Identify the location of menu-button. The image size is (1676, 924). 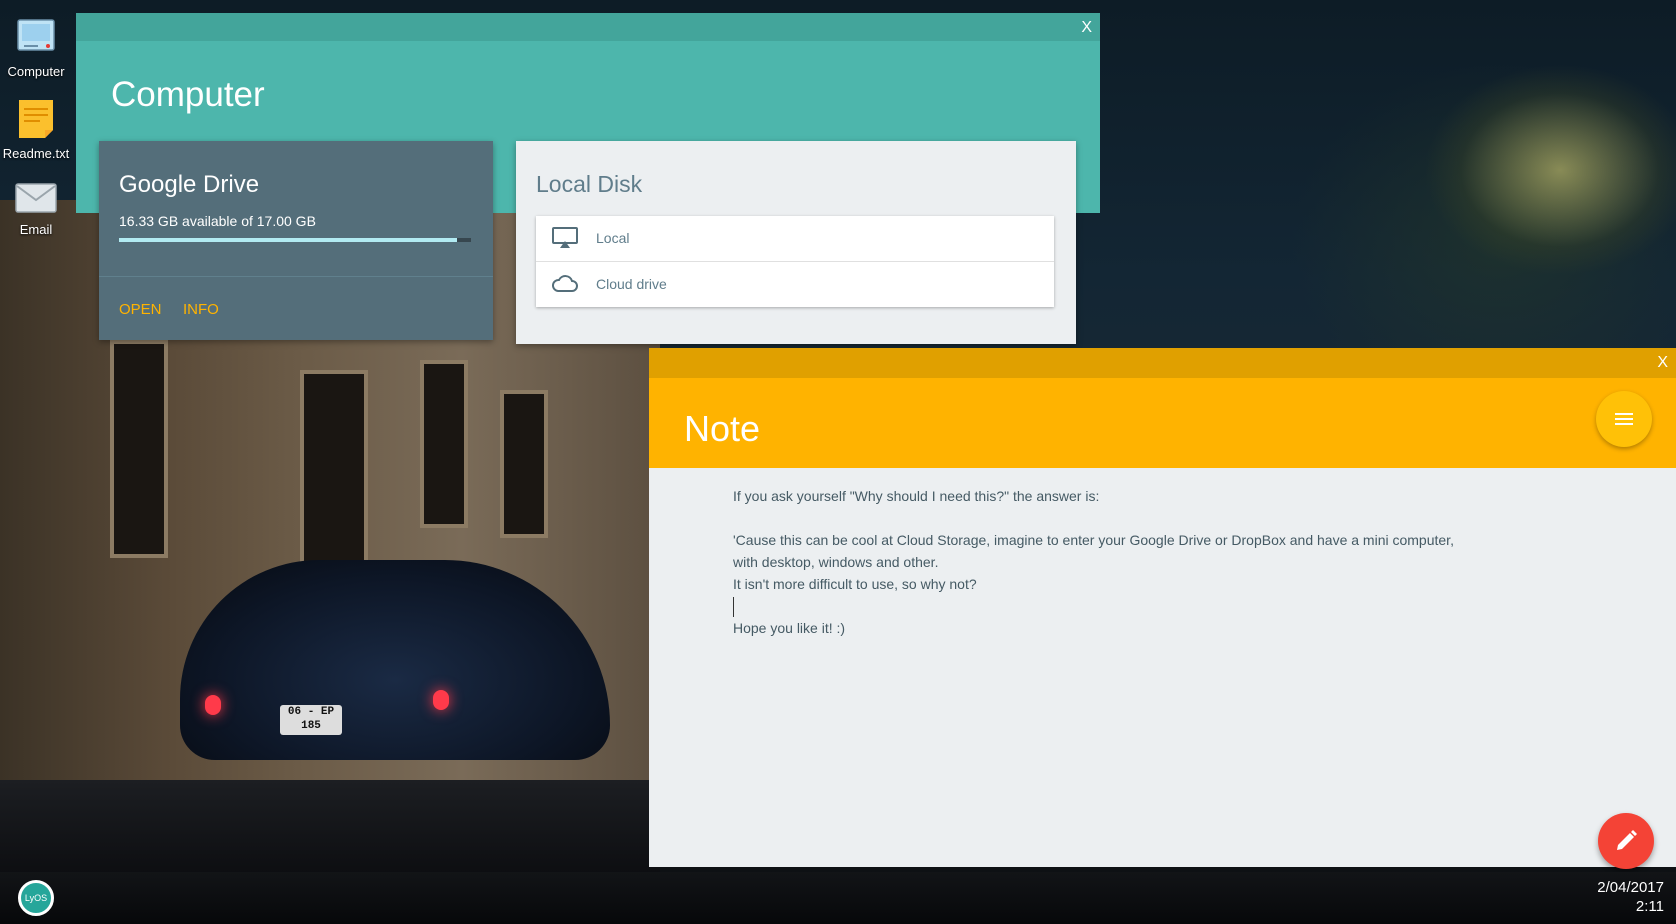
(1624, 419).